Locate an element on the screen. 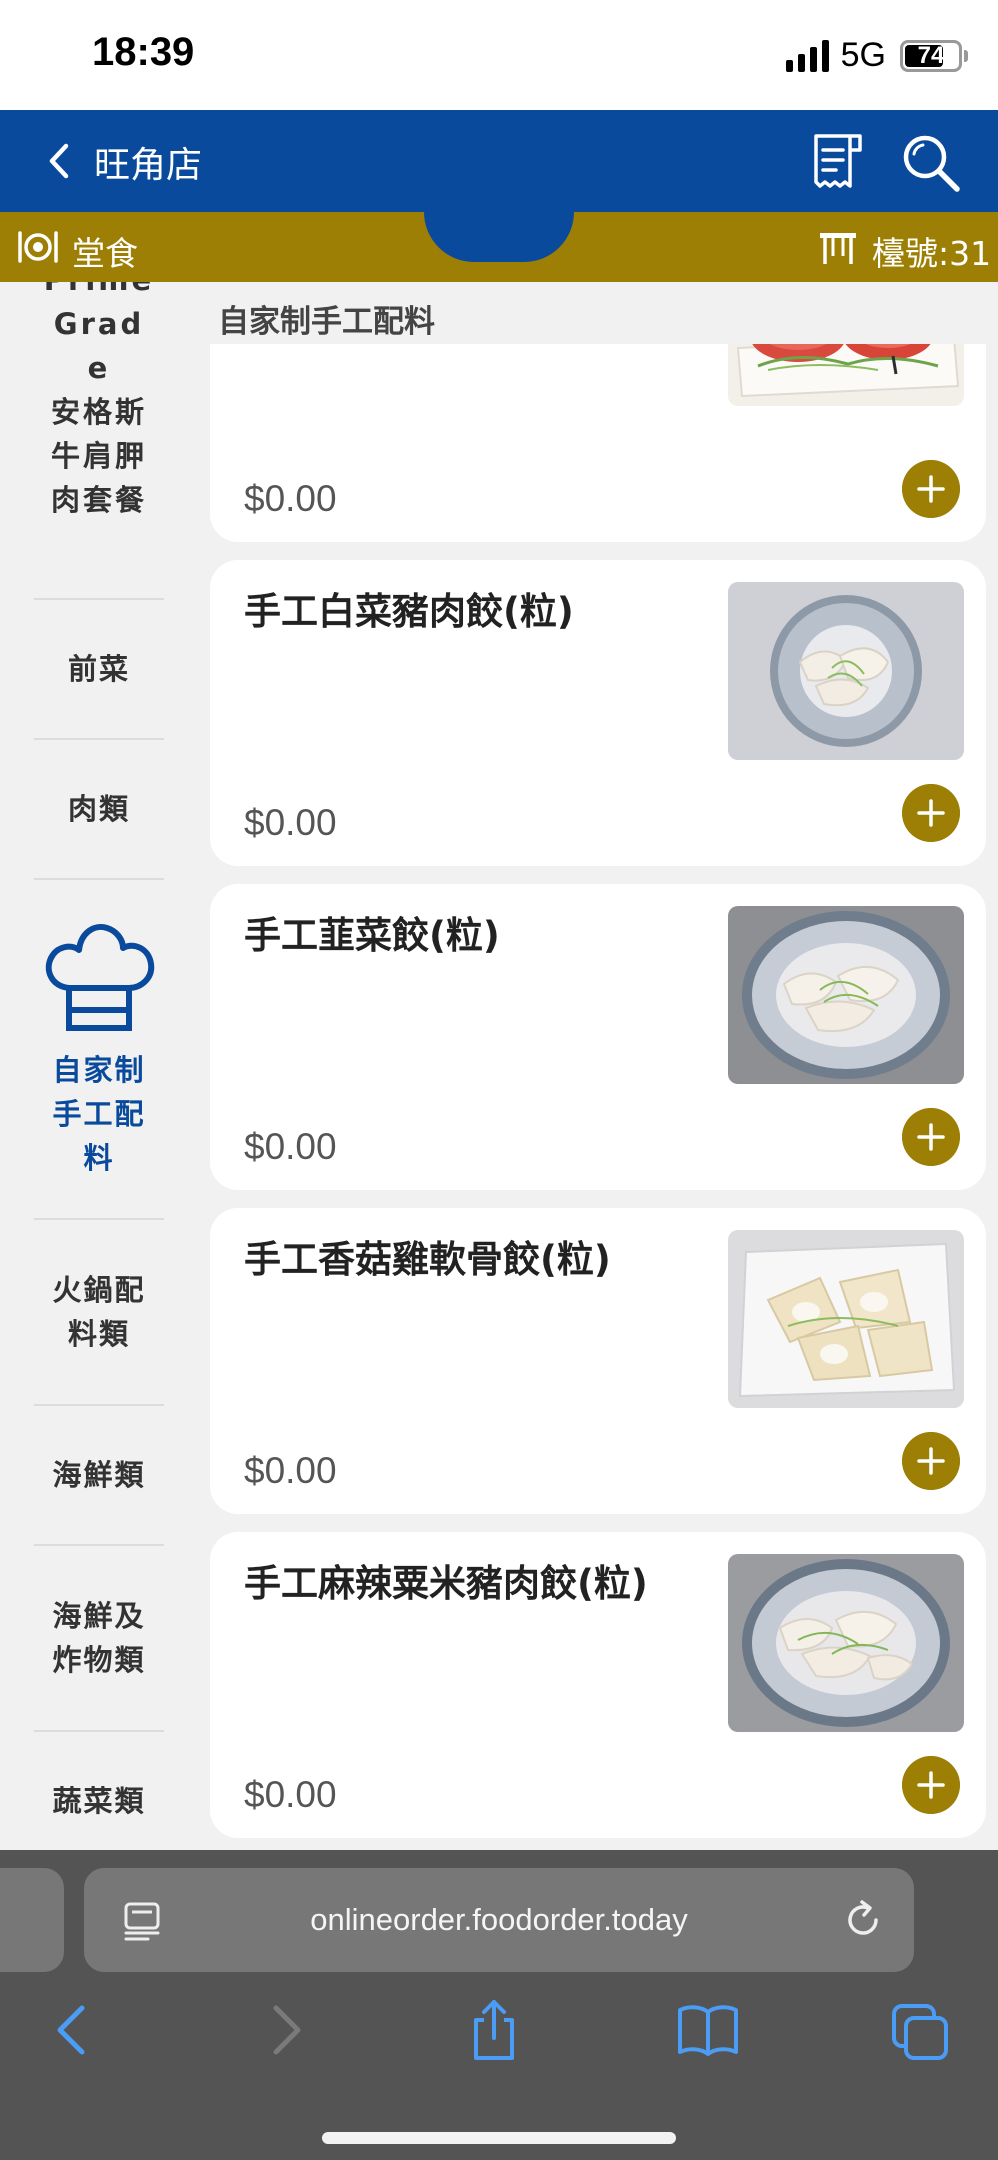  sidebar-item-prime-grade: PrimeGrade安格斯牛肩胛肉套餐 is located at coordinates (99, 400).